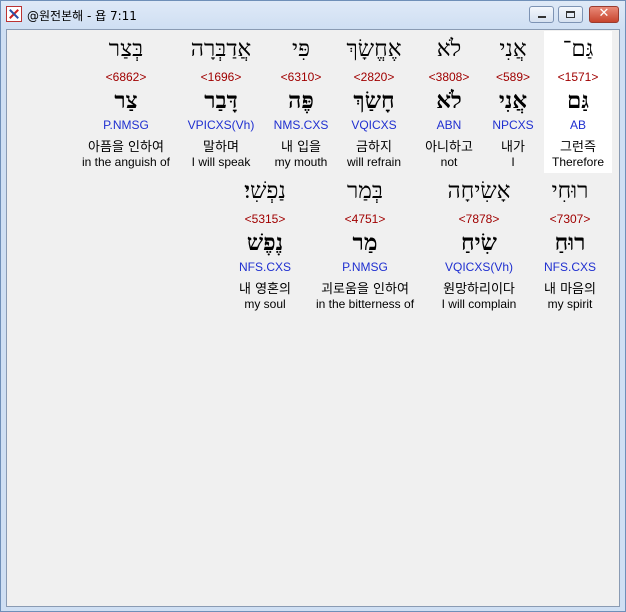 This screenshot has width=626, height=612. Describe the element at coordinates (365, 289) in the screenshot. I see `korean-gloss: 괴로움을 인하여` at that location.